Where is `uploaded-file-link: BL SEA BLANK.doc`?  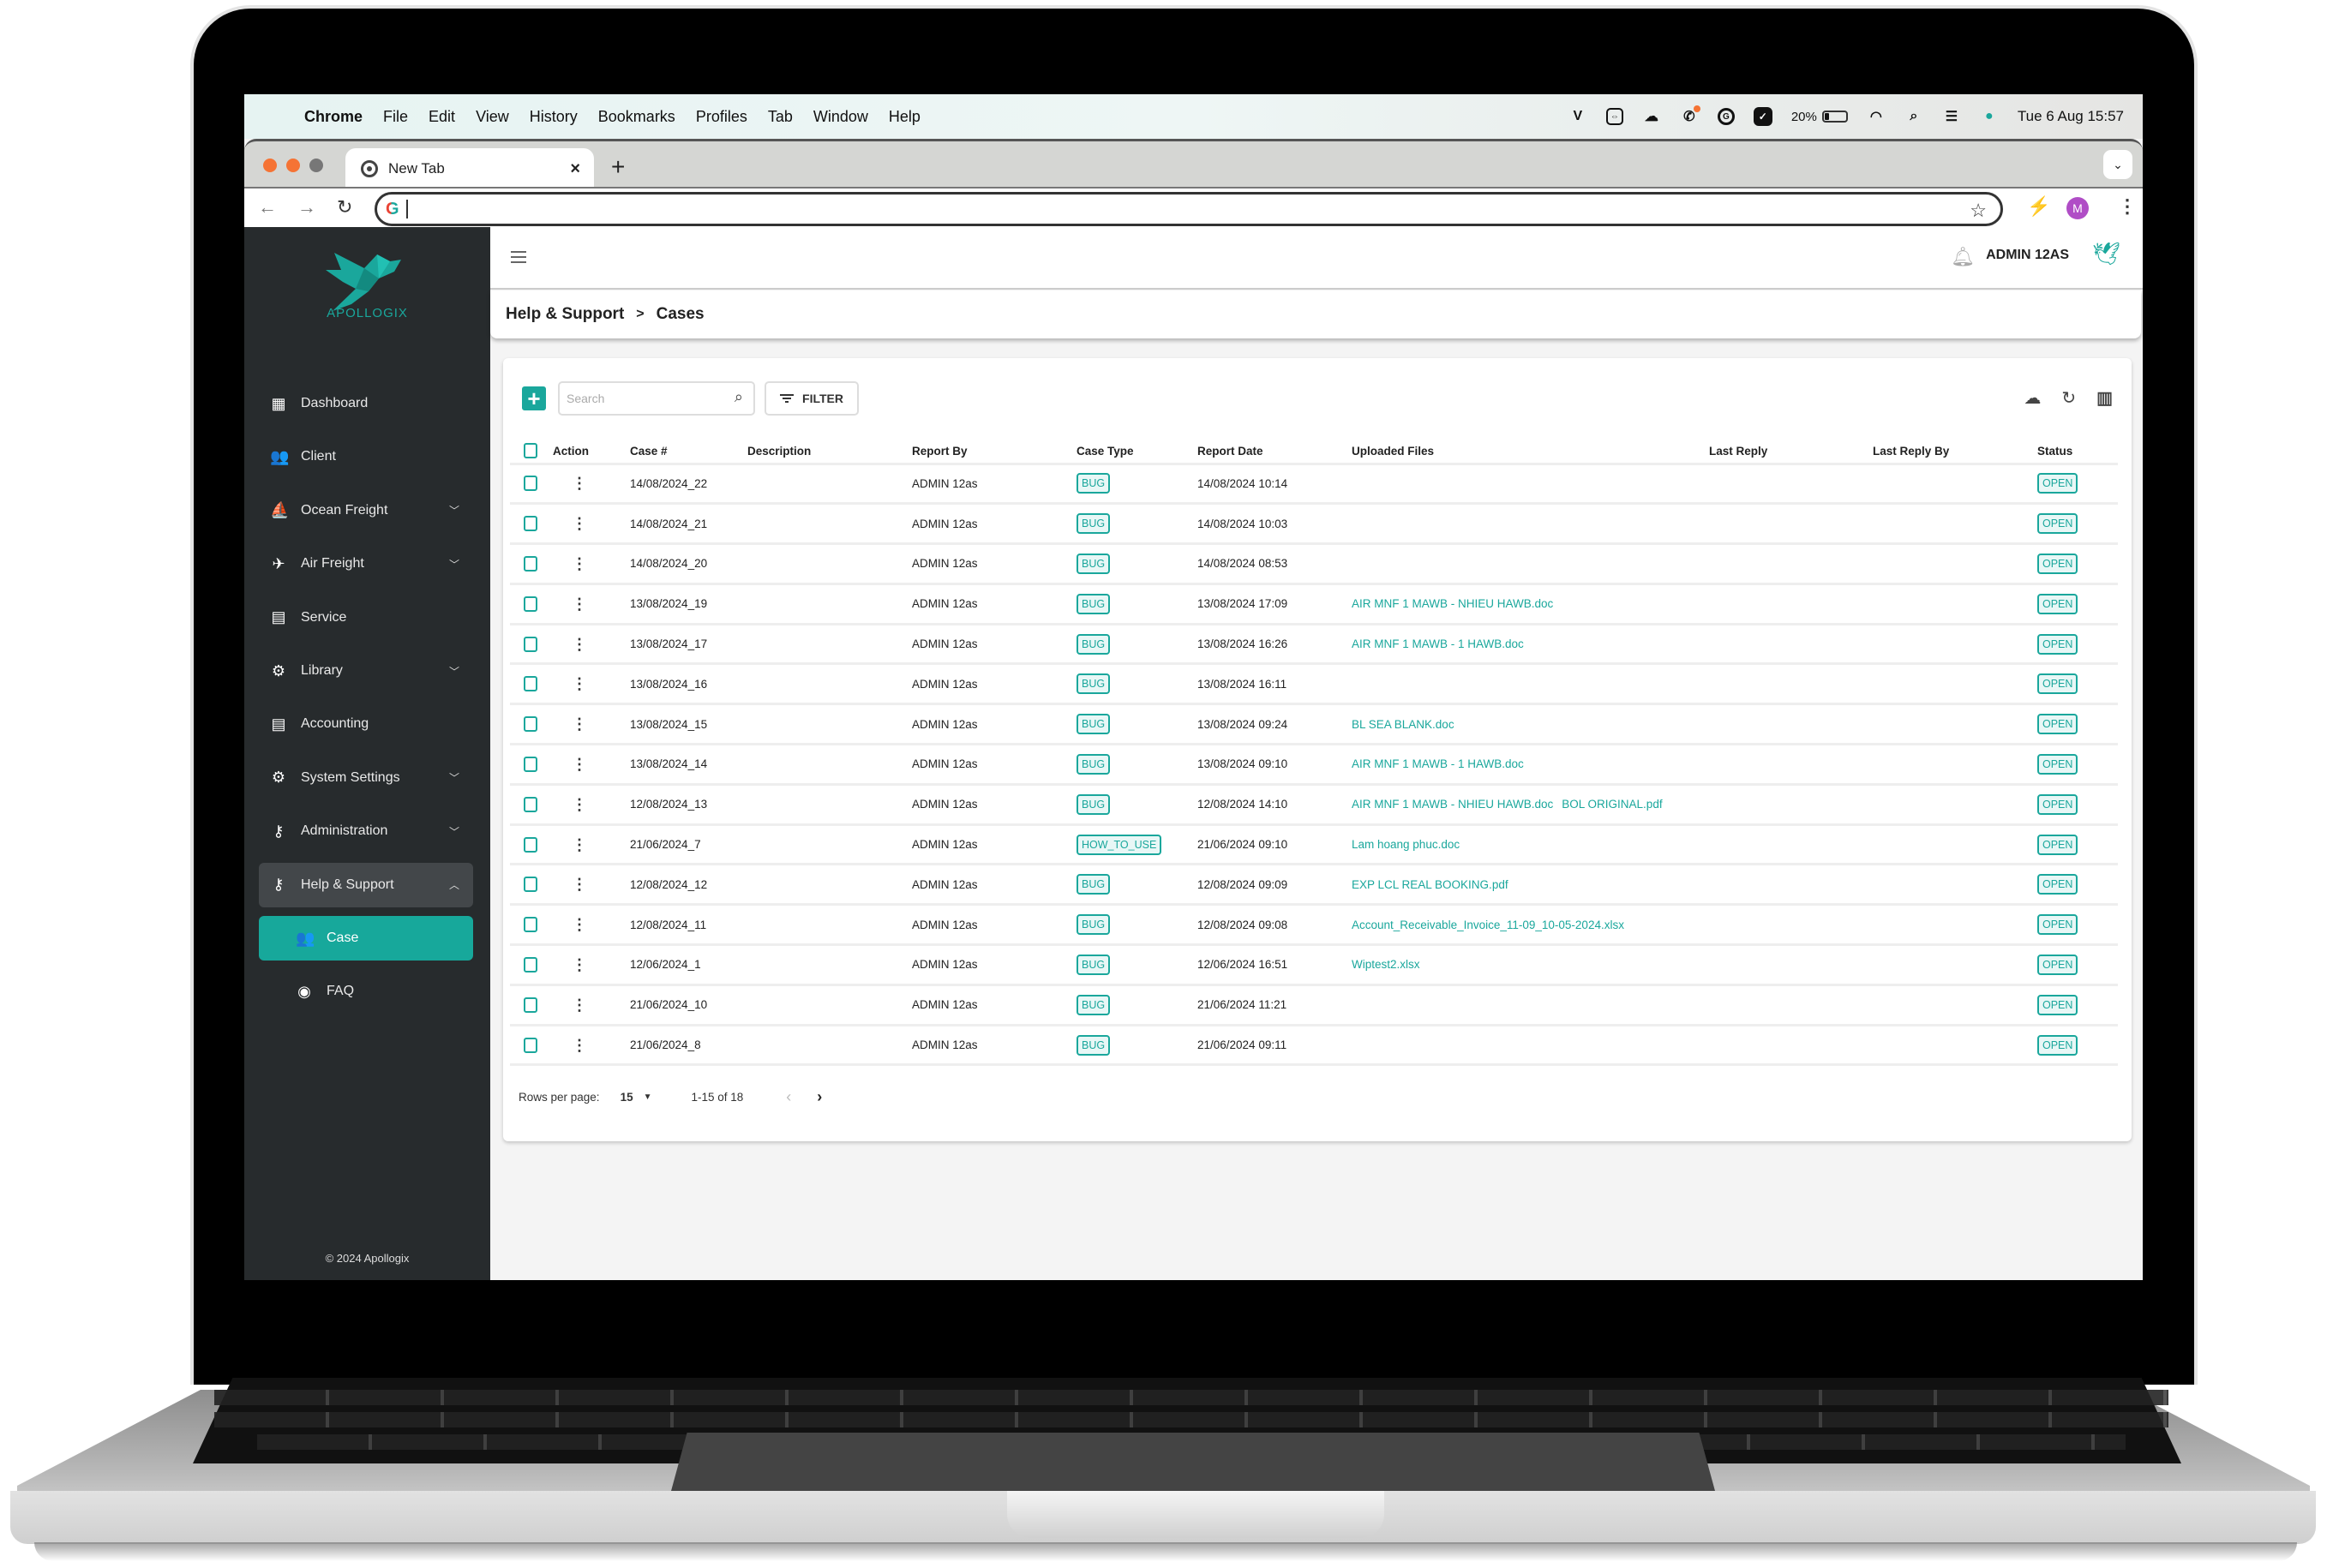 uploaded-file-link: BL SEA BLANK.doc is located at coordinates (1403, 724).